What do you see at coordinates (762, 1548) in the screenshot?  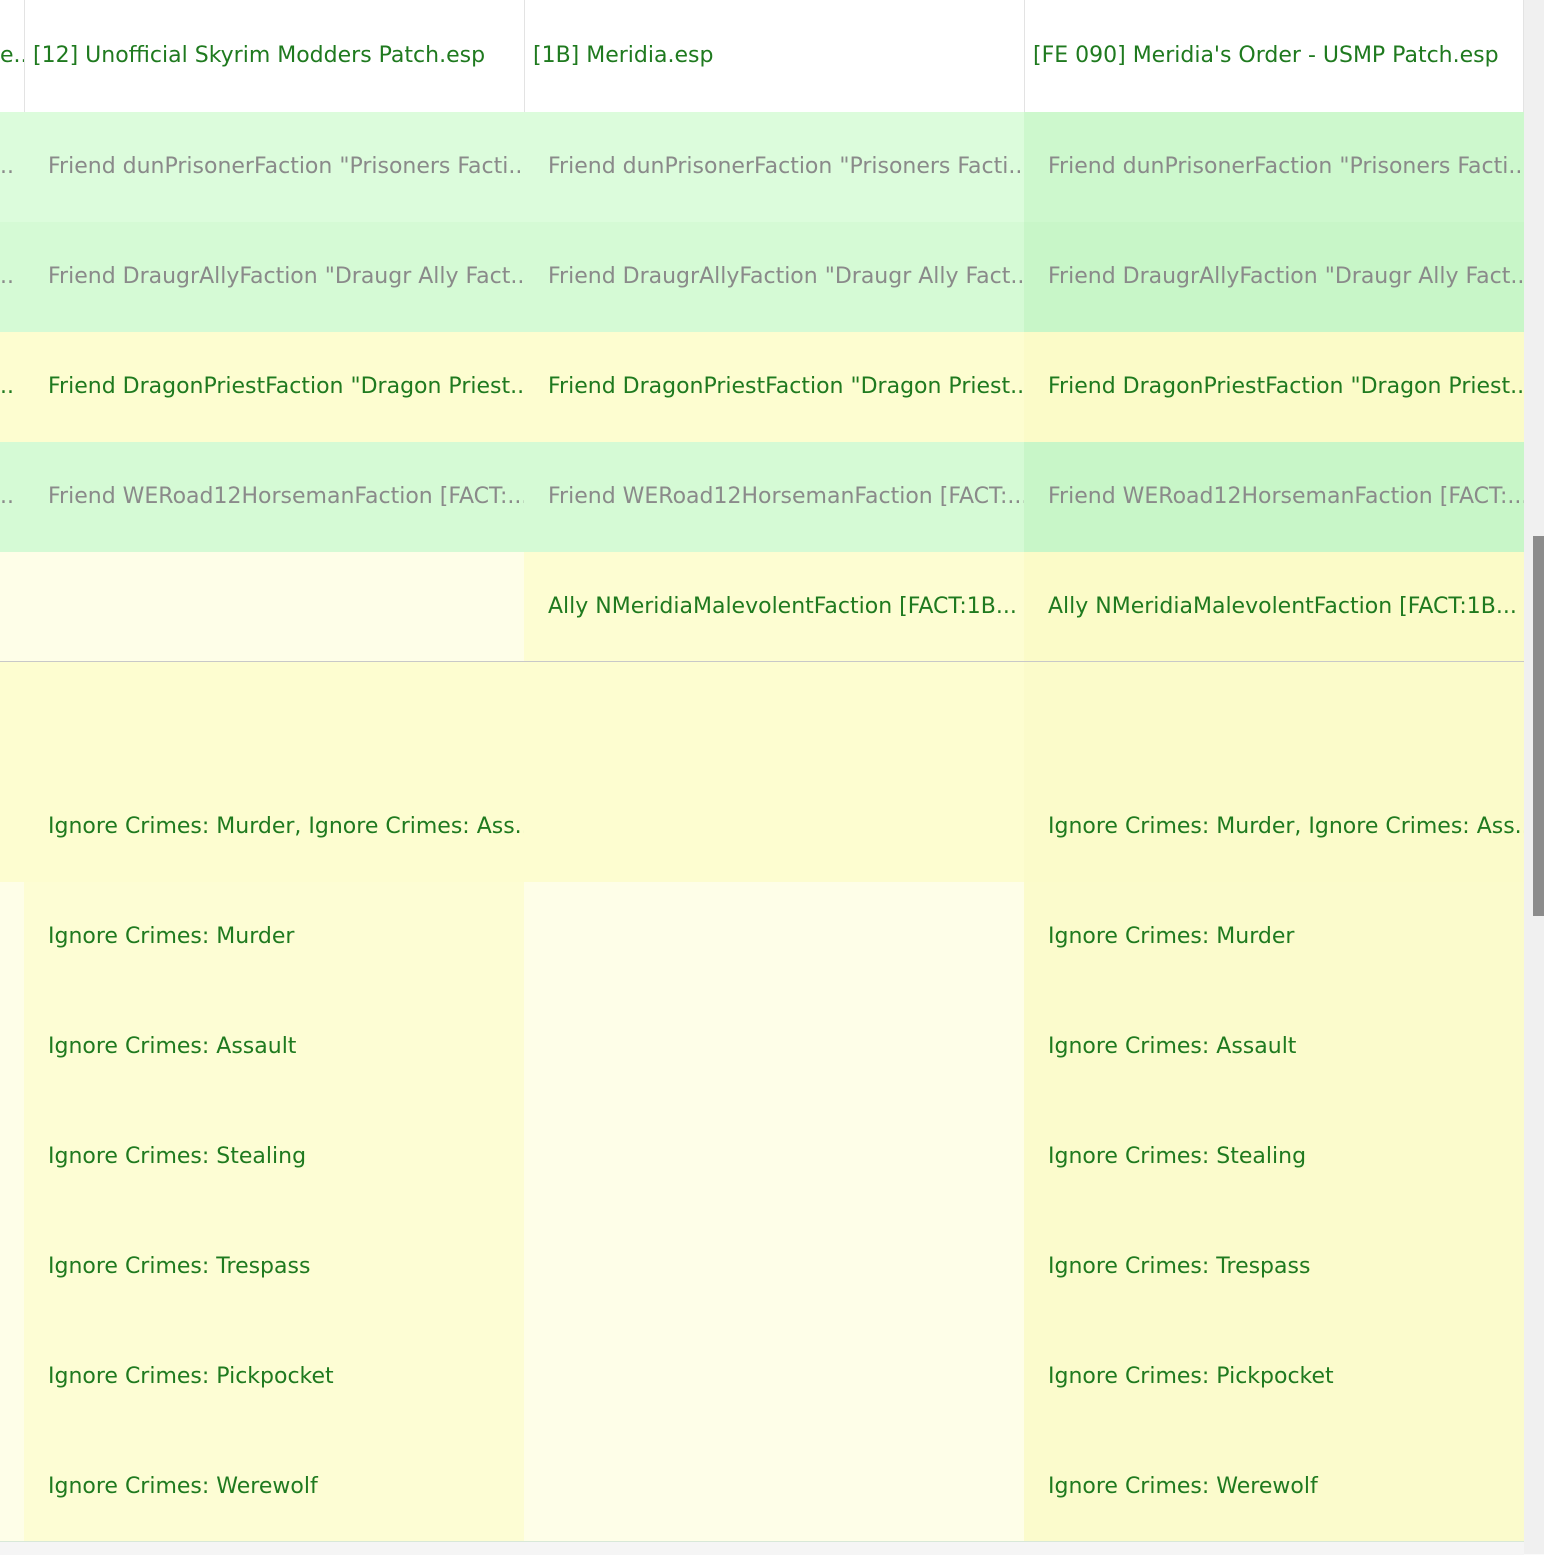 I see `grid-bottom-edge` at bounding box center [762, 1548].